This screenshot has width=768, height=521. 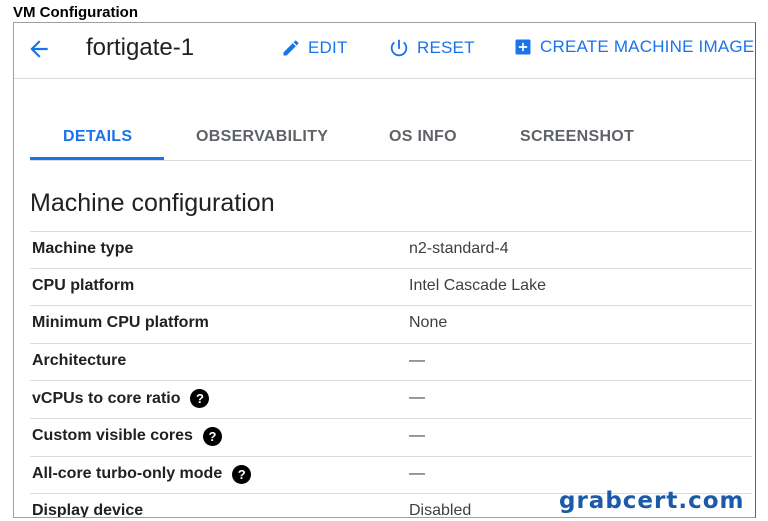 I want to click on add-box-icon, so click(x=523, y=47).